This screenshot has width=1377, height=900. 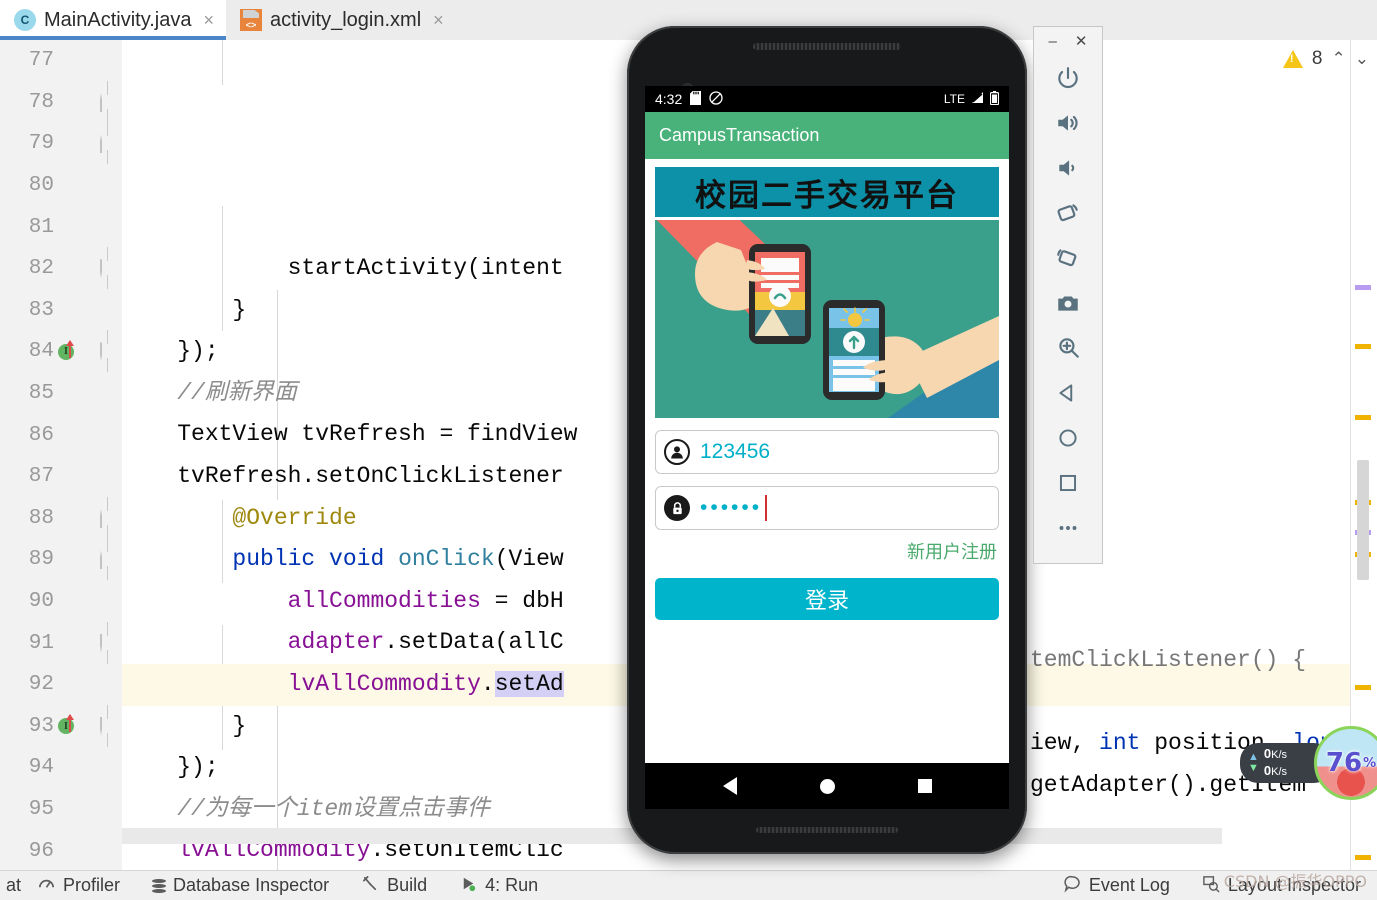 I want to click on code-token: setAd, so click(x=529, y=683).